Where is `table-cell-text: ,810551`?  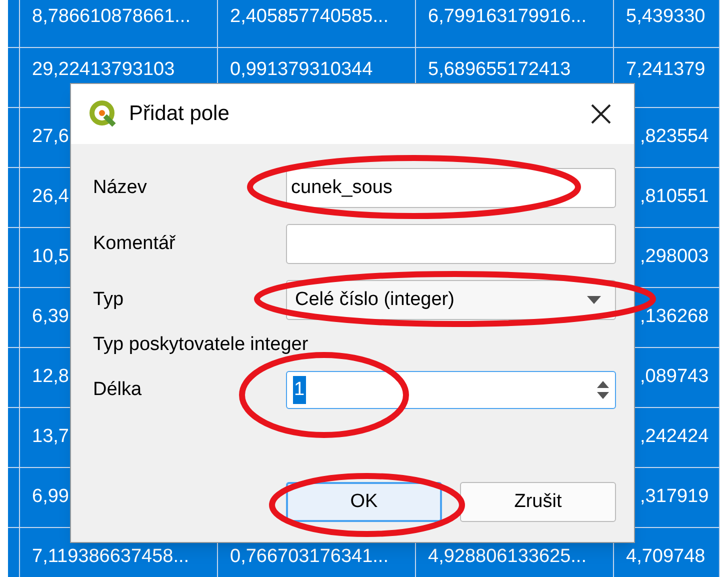 table-cell-text: ,810551 is located at coordinates (674, 197).